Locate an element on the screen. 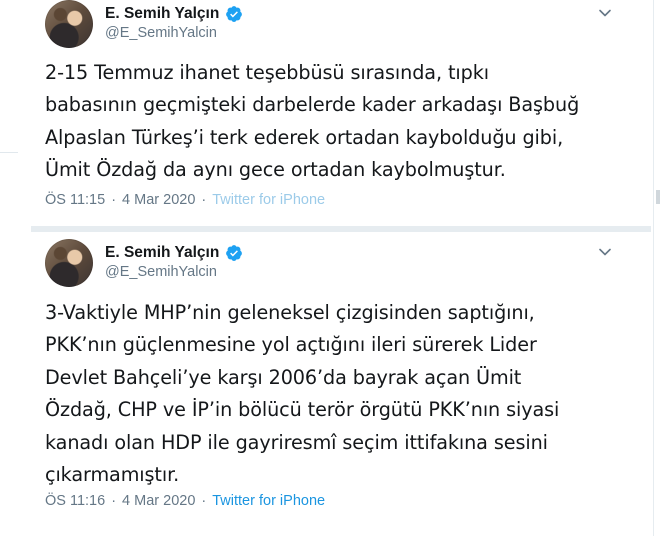 Image resolution: width=662 pixels, height=536 pixels. tweet-time: ÖS 11:15 is located at coordinates (75, 200).